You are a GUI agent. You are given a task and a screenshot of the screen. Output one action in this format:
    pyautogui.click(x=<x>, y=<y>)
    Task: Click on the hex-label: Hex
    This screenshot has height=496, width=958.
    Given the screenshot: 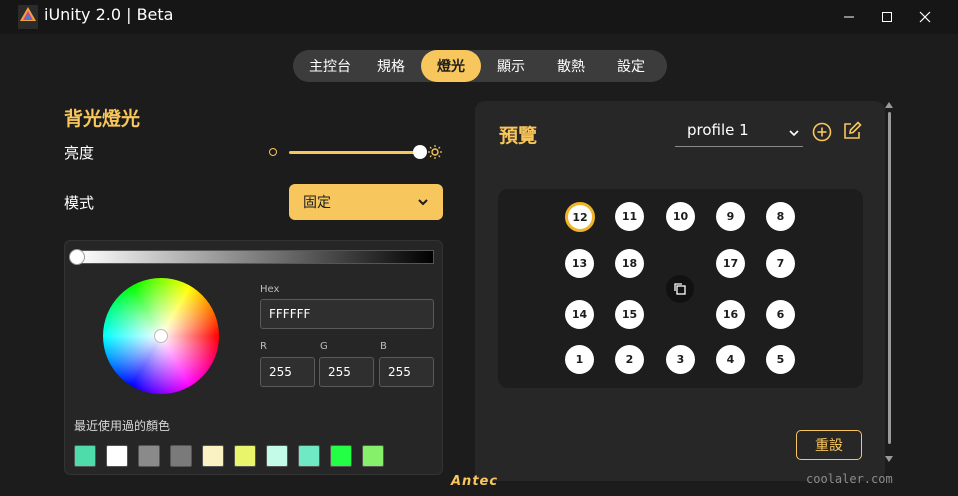 What is the action you would take?
    pyautogui.click(x=270, y=289)
    